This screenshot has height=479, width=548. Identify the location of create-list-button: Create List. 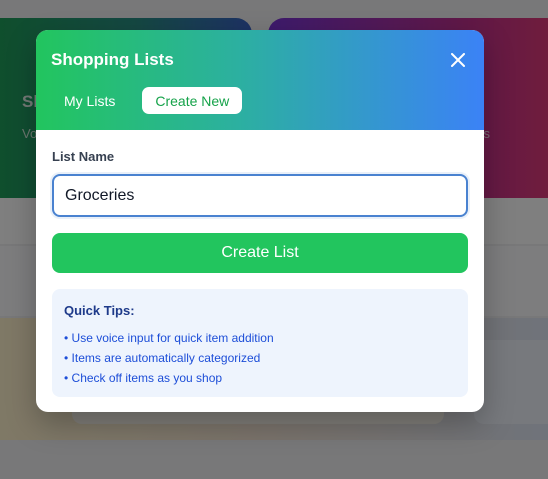
(260, 253).